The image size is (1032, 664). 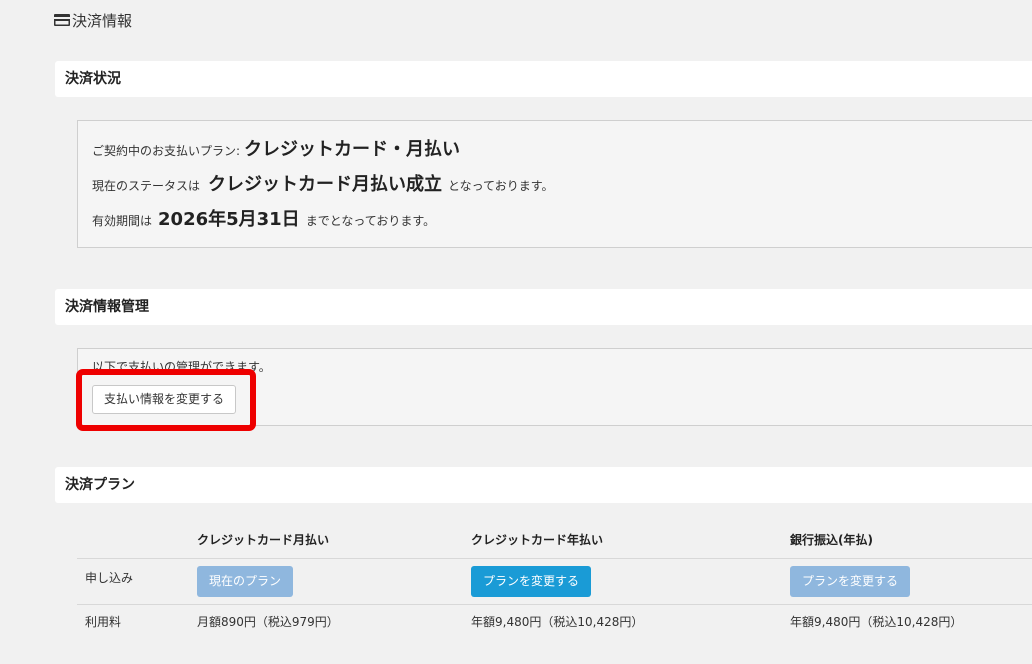 What do you see at coordinates (137, 539) in the screenshot?
I see `plan-header-blank` at bounding box center [137, 539].